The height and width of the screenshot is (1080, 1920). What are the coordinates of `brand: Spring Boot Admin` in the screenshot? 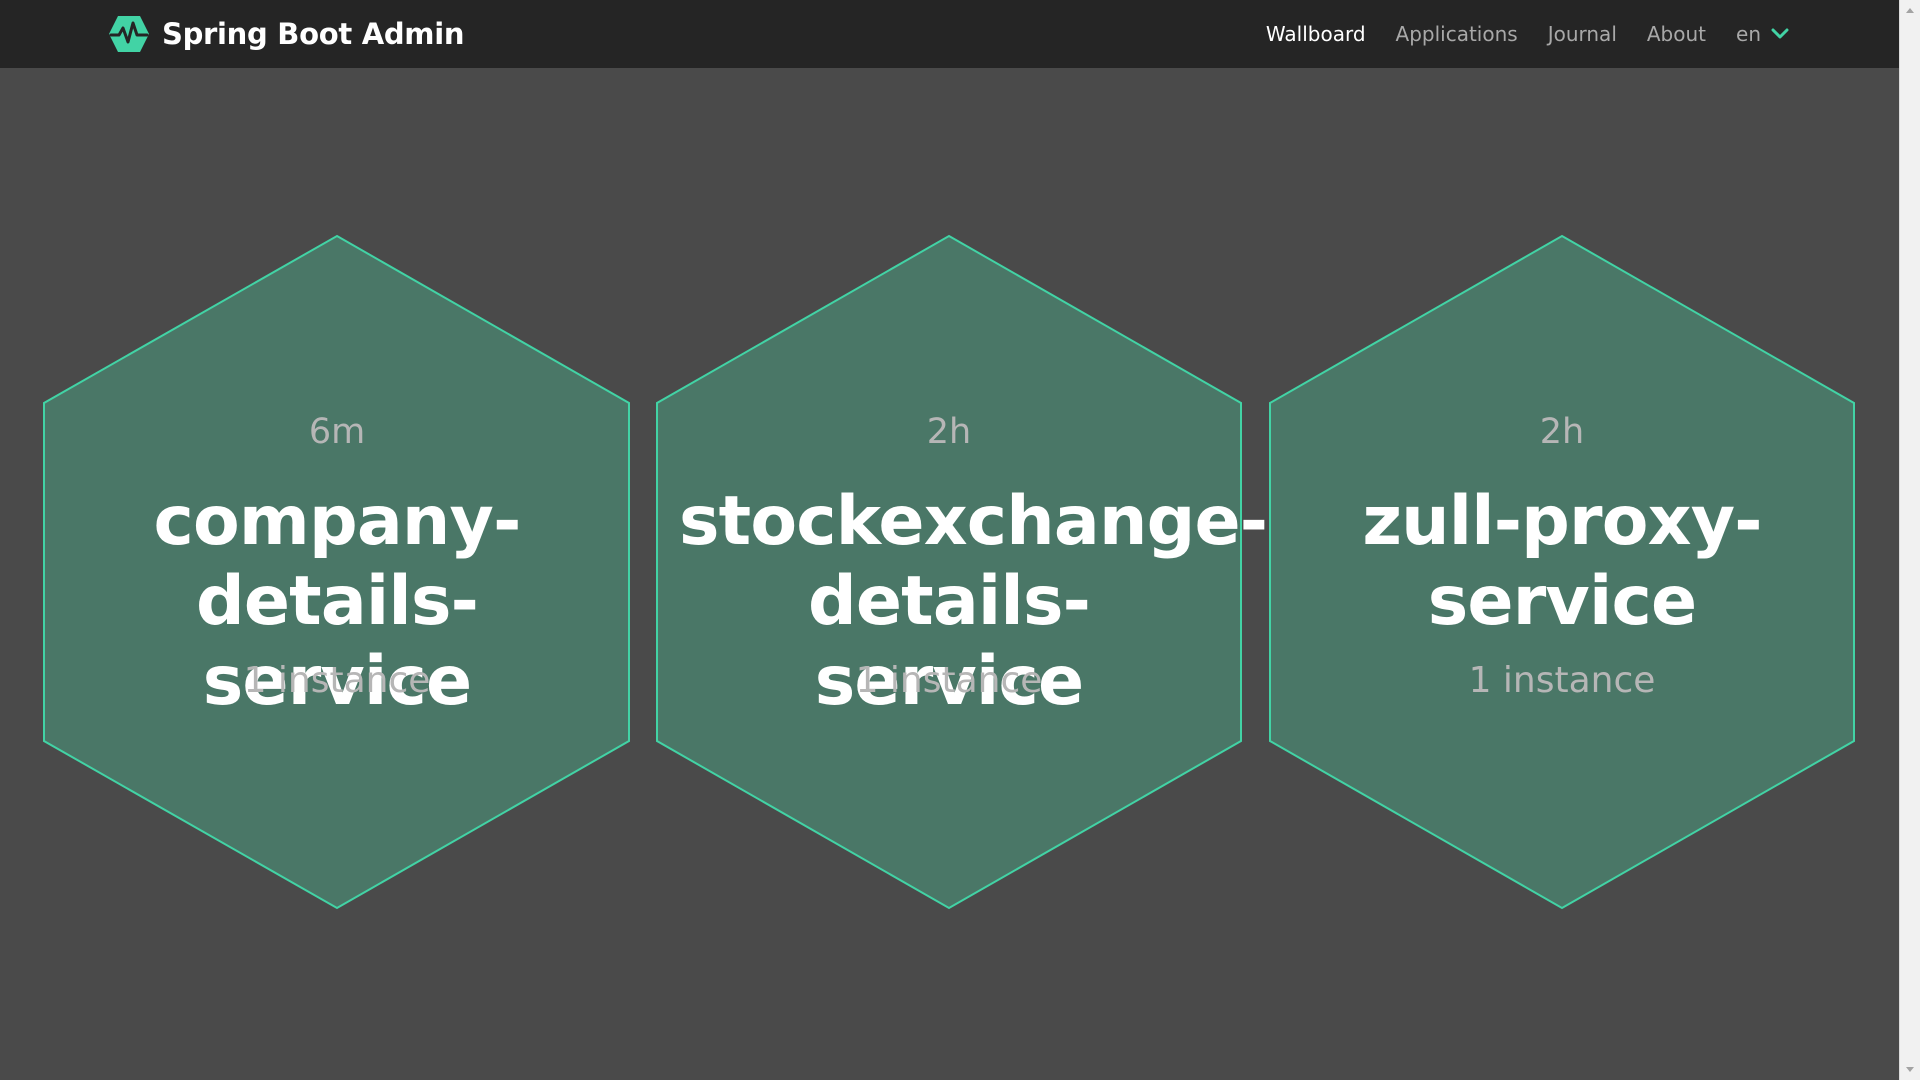 It's located at (286, 34).